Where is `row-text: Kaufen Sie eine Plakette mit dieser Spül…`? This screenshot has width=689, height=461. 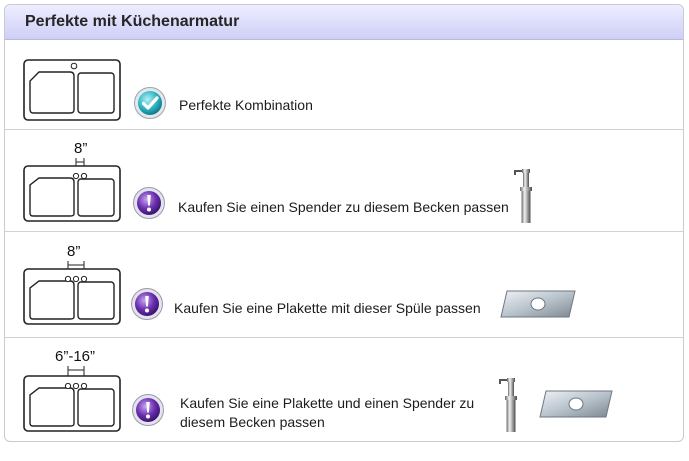 row-text: Kaufen Sie eine Plakette mit dieser Spül… is located at coordinates (327, 308).